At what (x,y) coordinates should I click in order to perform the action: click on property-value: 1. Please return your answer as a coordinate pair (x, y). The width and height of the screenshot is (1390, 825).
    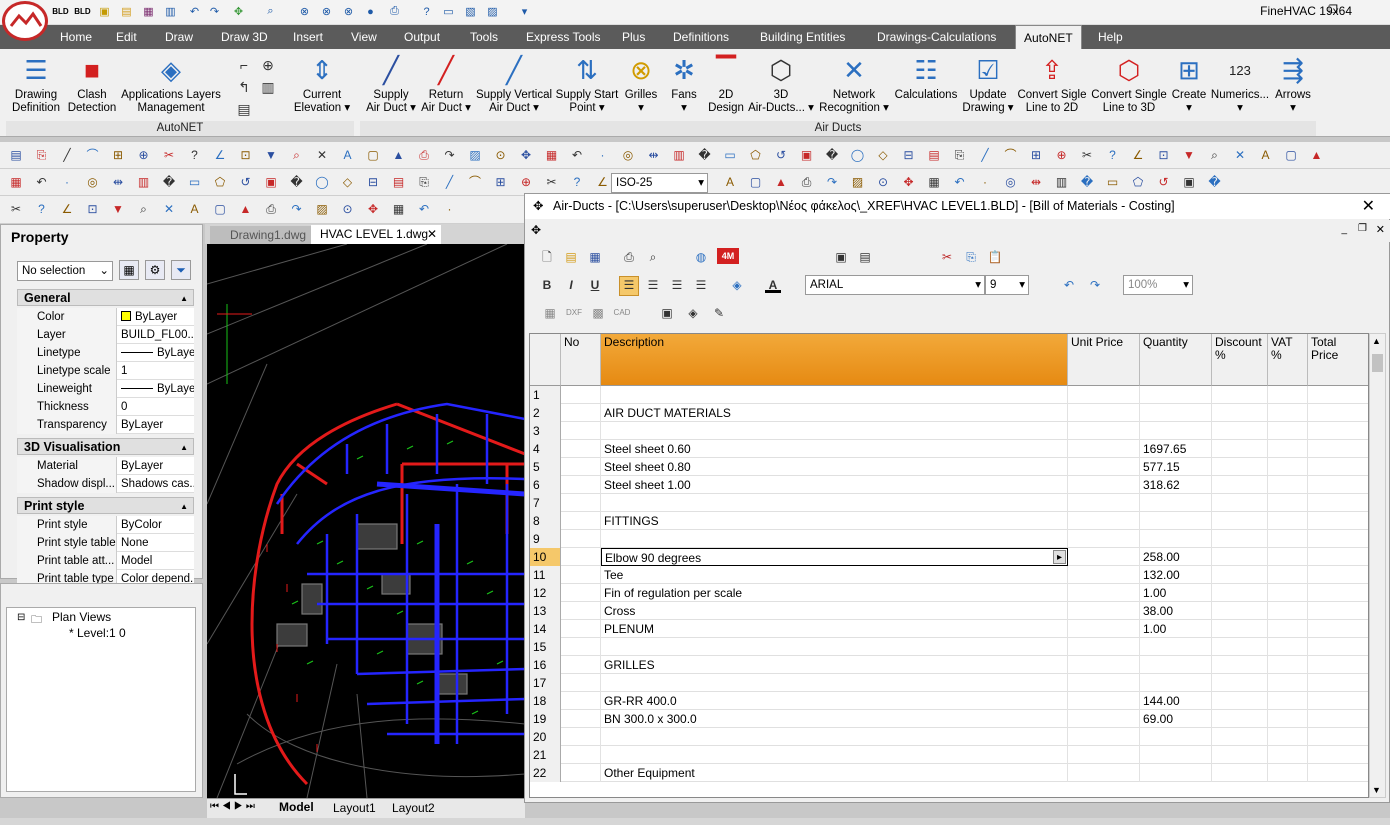
    Looking at the image, I should click on (156, 371).